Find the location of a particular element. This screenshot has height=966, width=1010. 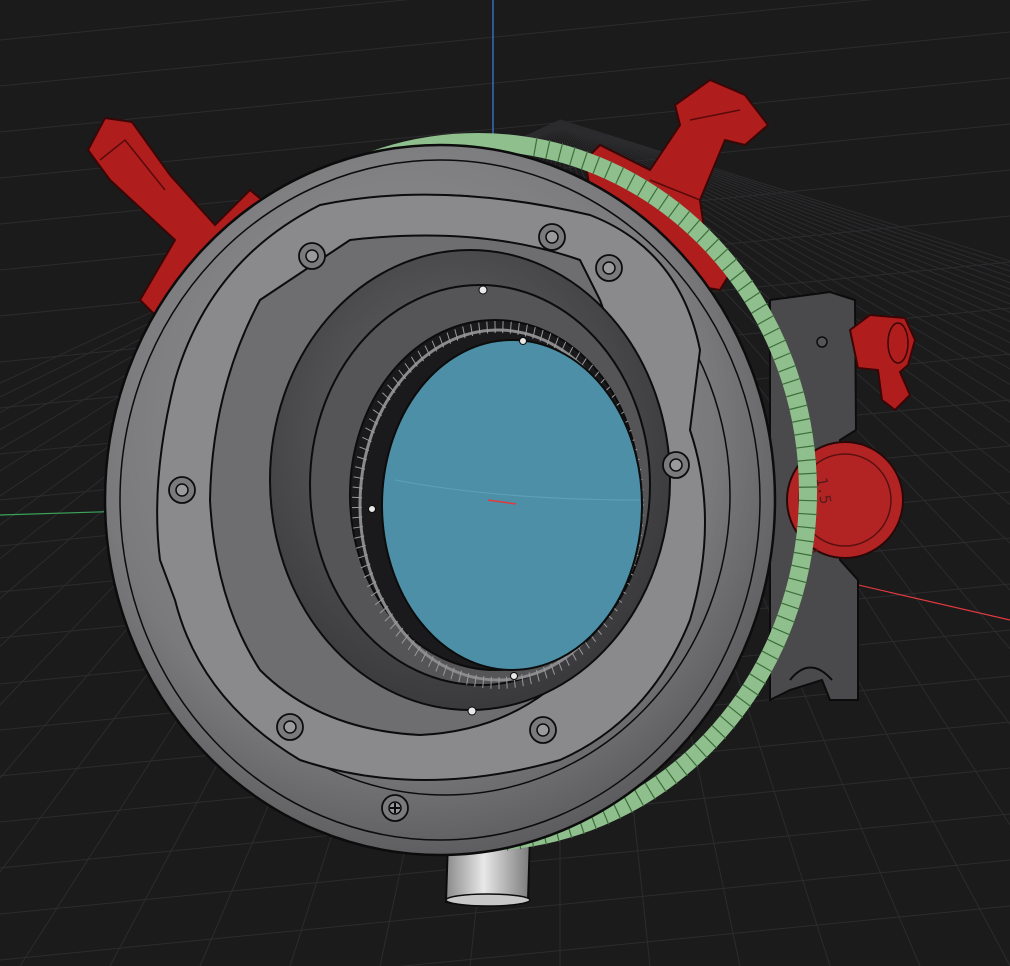

lens-glass is located at coordinates (512, 505).